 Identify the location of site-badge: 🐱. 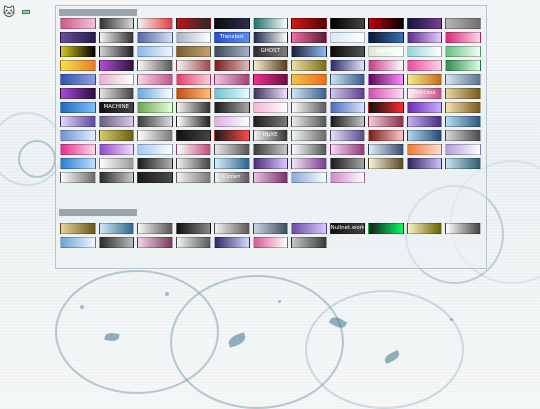
(27, 12).